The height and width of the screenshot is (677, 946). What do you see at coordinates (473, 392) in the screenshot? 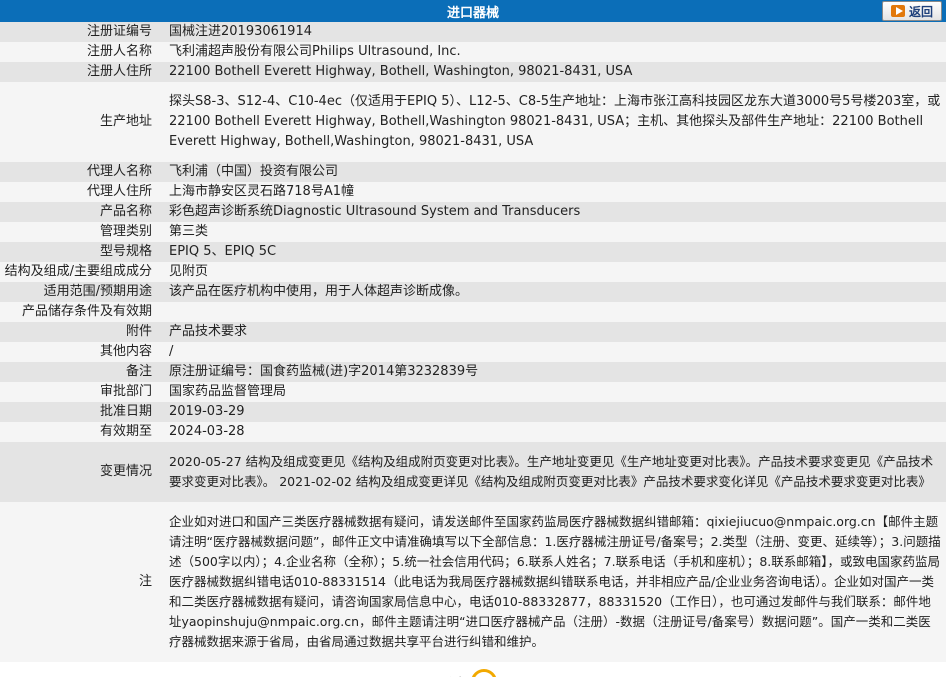
I see `table-row: 审批部门 国家药品监督管理局` at bounding box center [473, 392].